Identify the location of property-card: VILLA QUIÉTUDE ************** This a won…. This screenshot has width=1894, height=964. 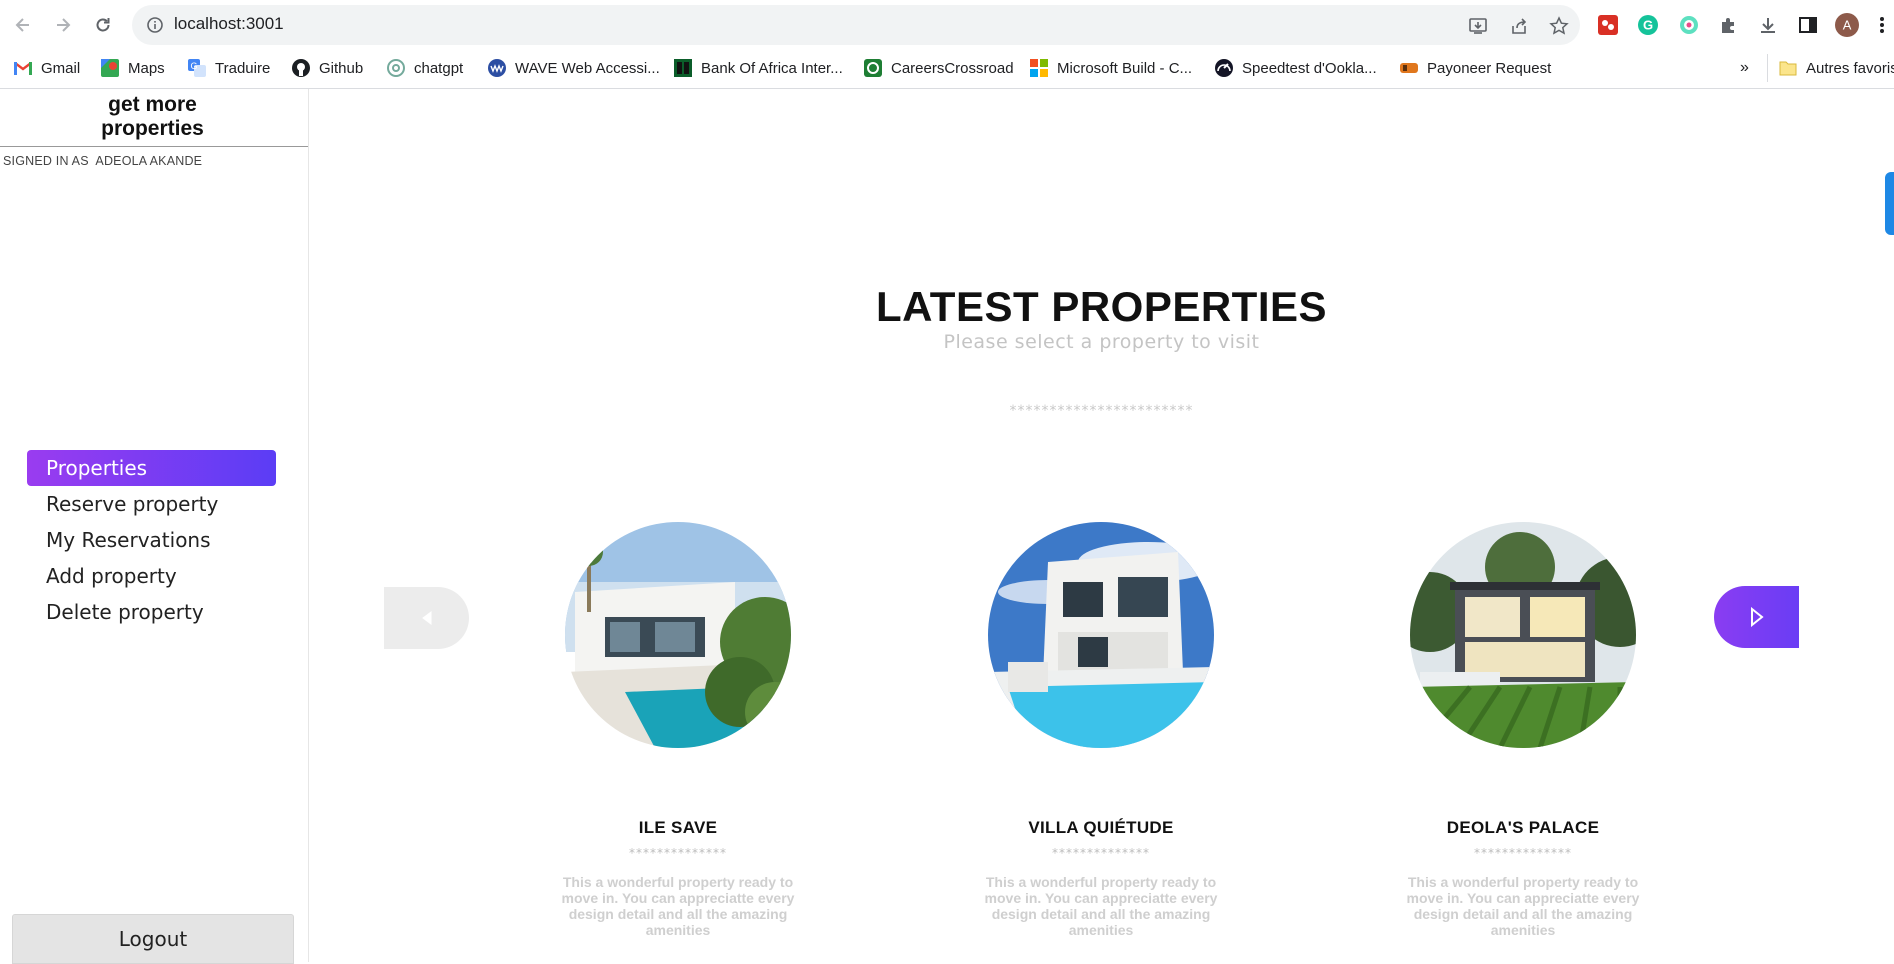
(1101, 730).